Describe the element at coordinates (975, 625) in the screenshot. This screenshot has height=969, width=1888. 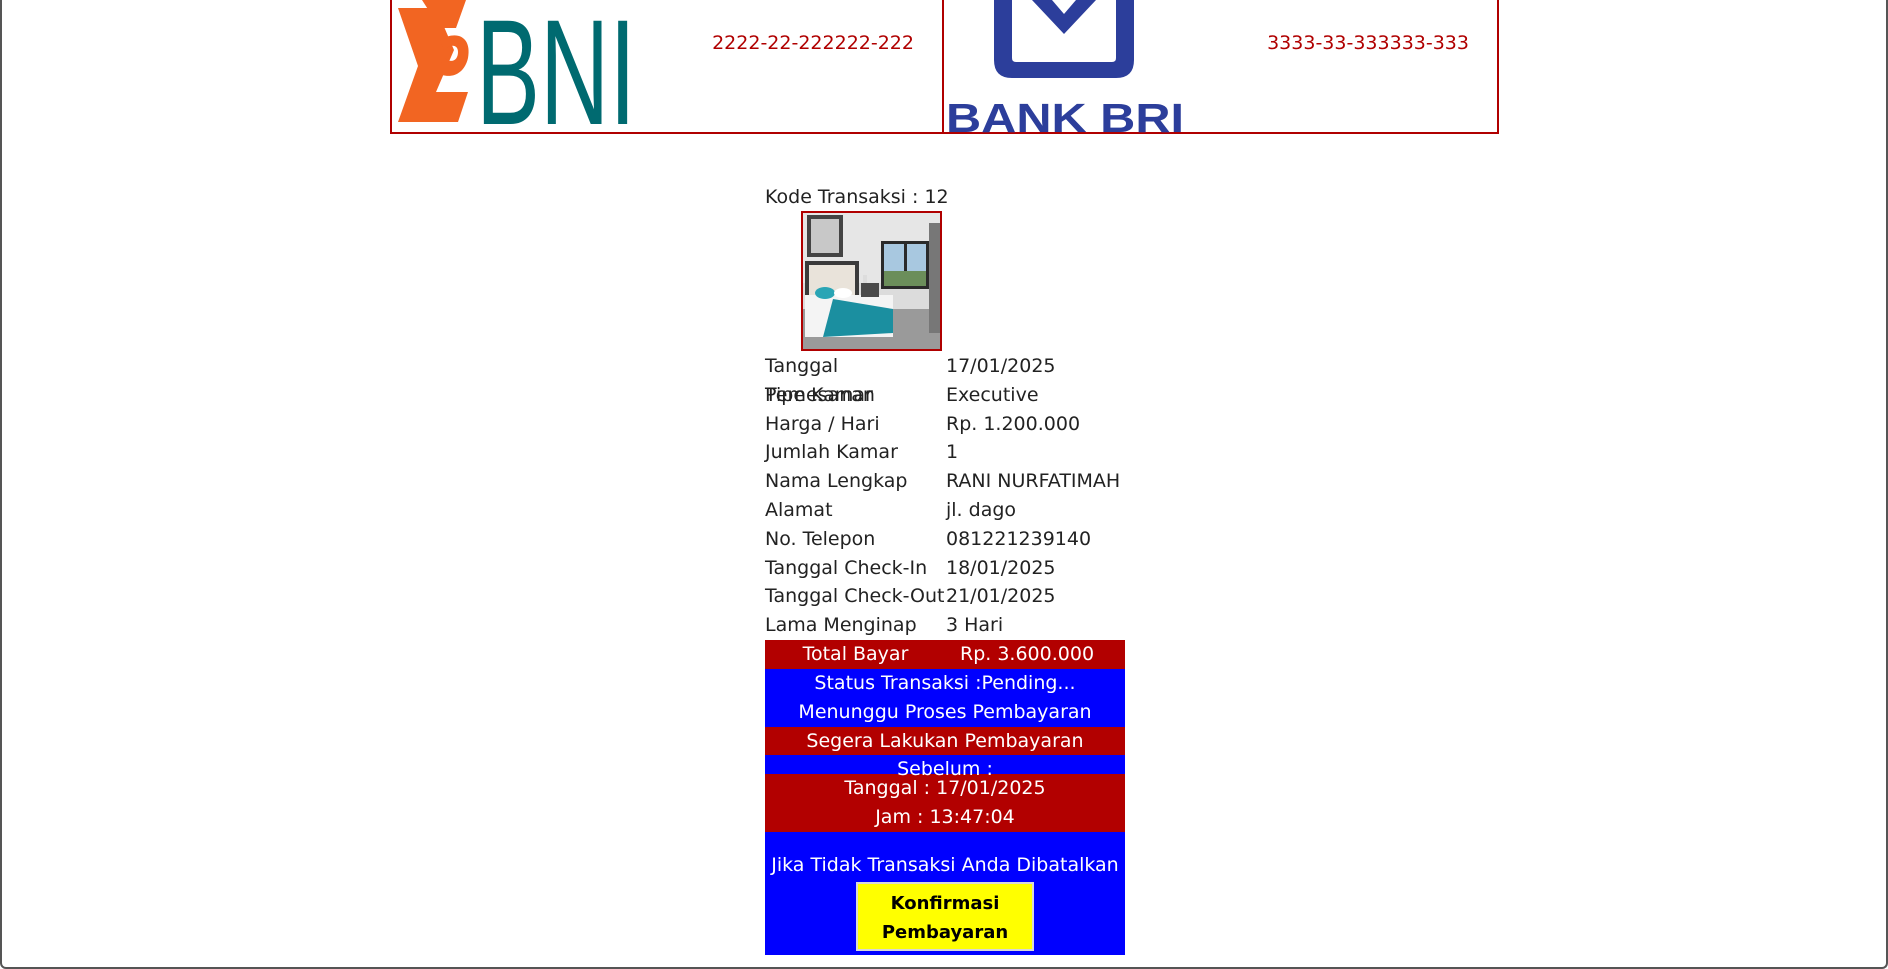
I see `detail-value: 3 Hari` at that location.